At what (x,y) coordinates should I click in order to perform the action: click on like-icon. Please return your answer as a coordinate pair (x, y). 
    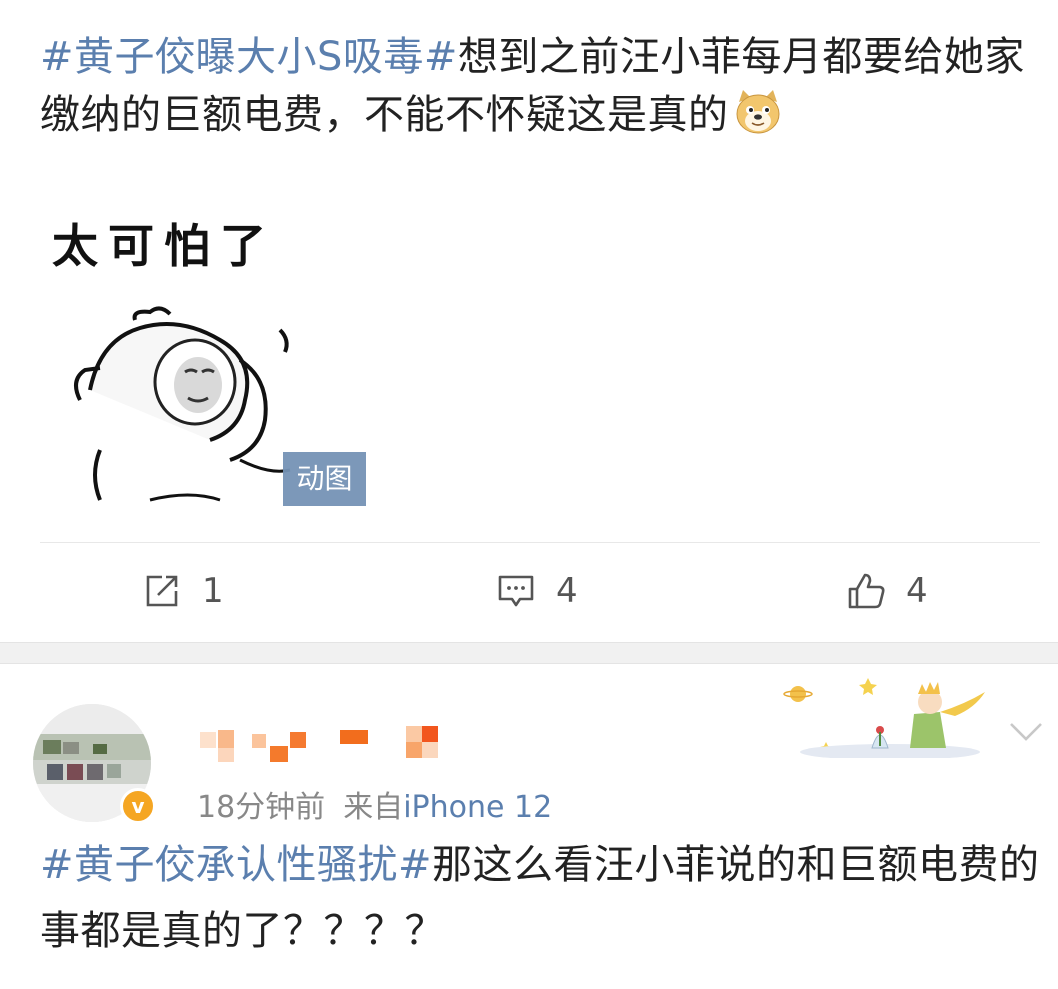
    Looking at the image, I should click on (866, 591).